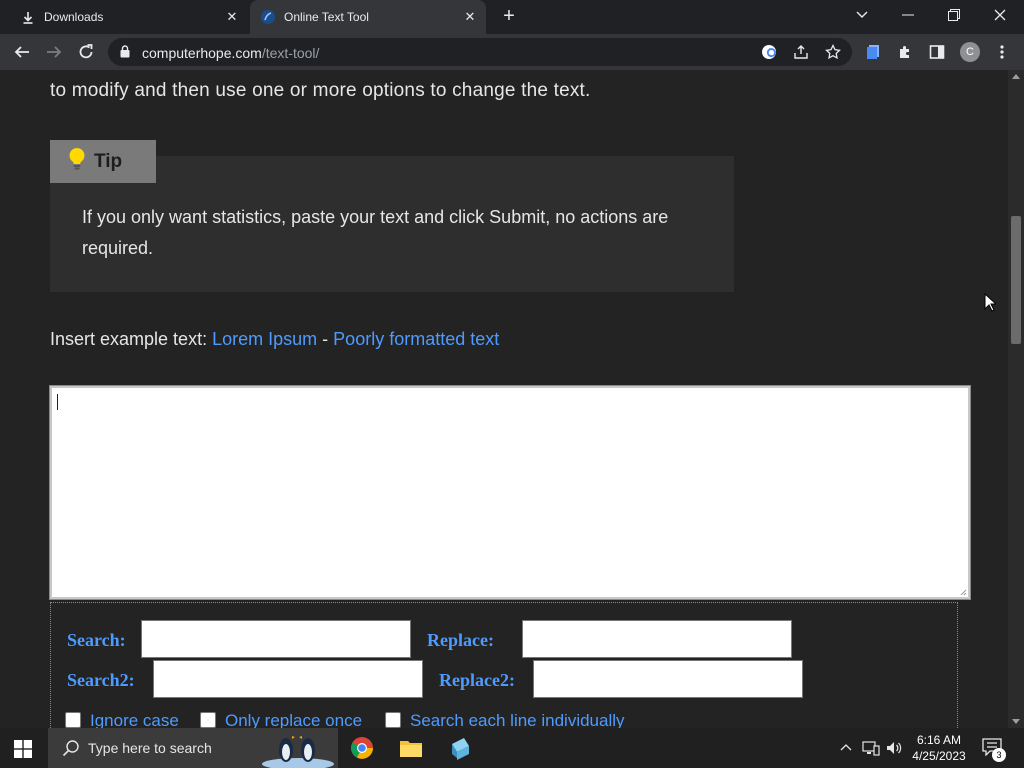  I want to click on search-each-line-label: Search each line individually, so click(517, 719).